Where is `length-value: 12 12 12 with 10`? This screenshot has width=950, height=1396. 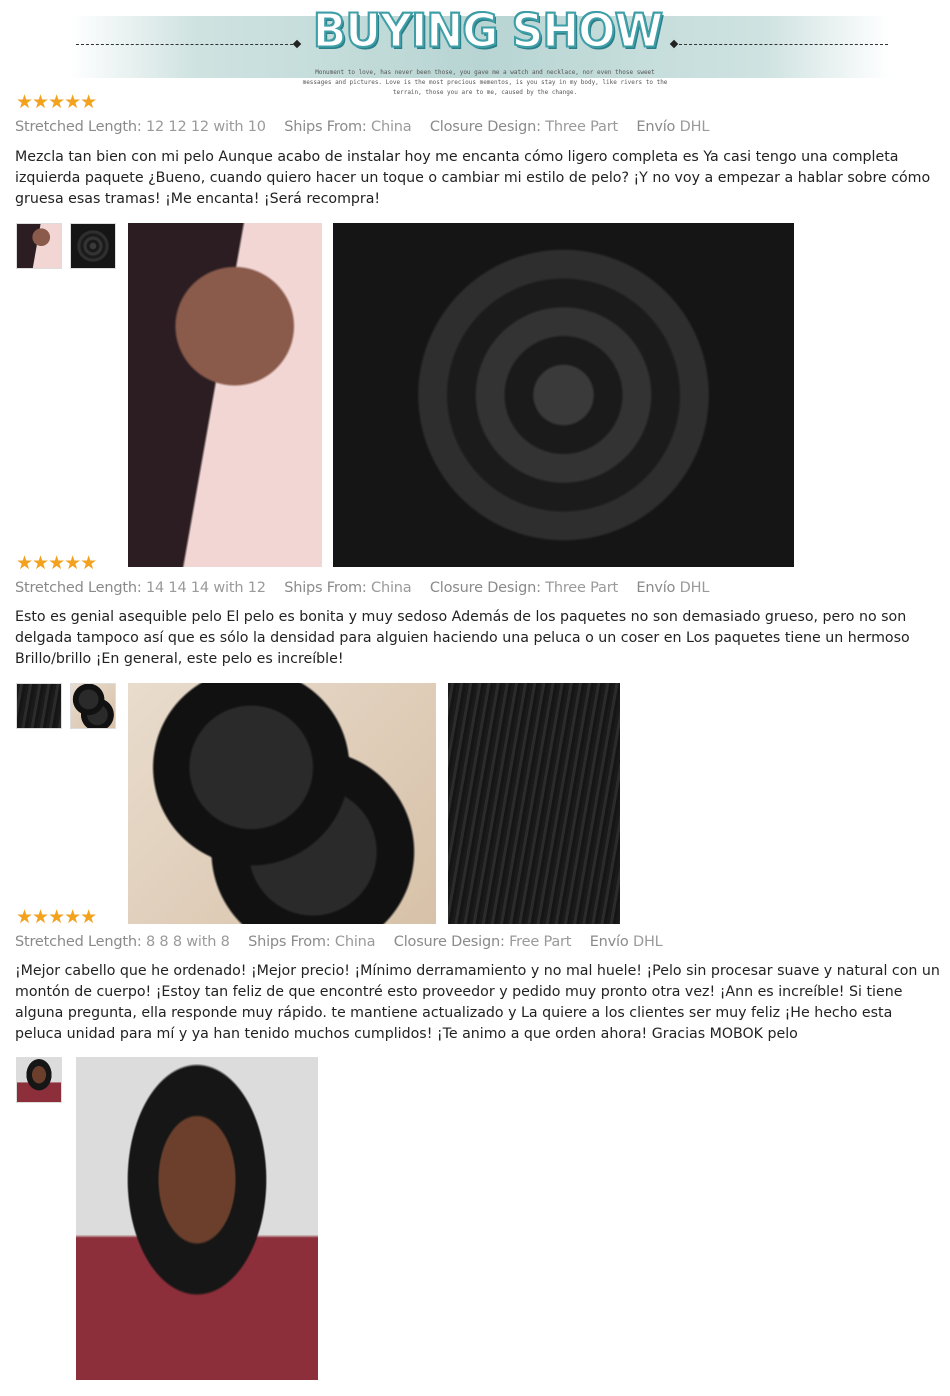 length-value: 12 12 12 with 10 is located at coordinates (205, 127).